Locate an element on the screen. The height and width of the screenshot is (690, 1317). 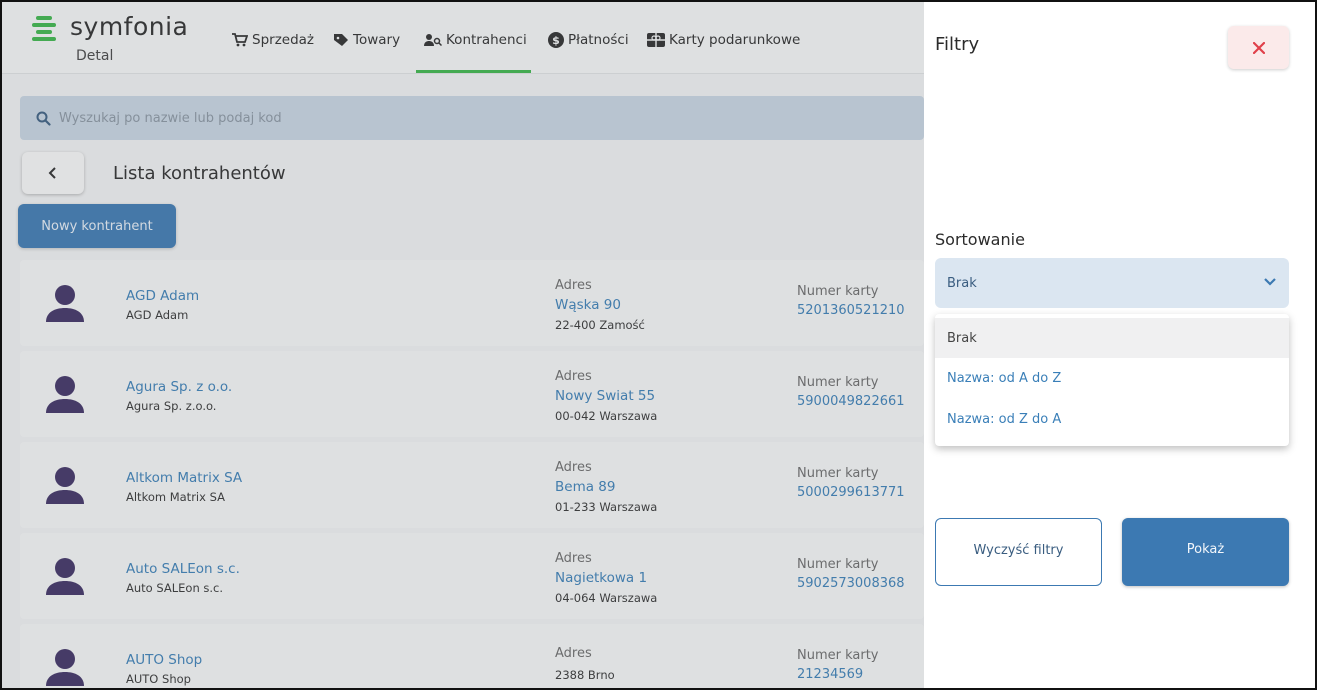
chevron-down-icon is located at coordinates (1270, 282).